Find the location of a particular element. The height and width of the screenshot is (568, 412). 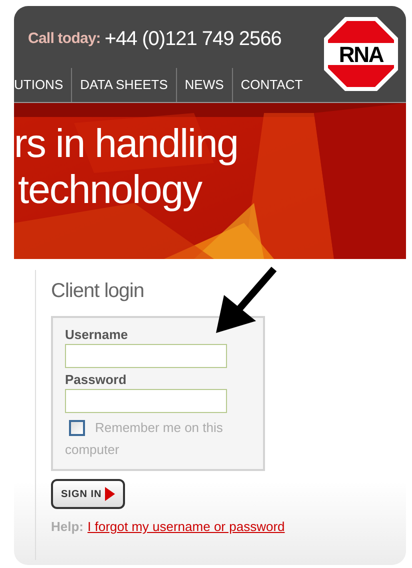

checkbox is located at coordinates (77, 428).